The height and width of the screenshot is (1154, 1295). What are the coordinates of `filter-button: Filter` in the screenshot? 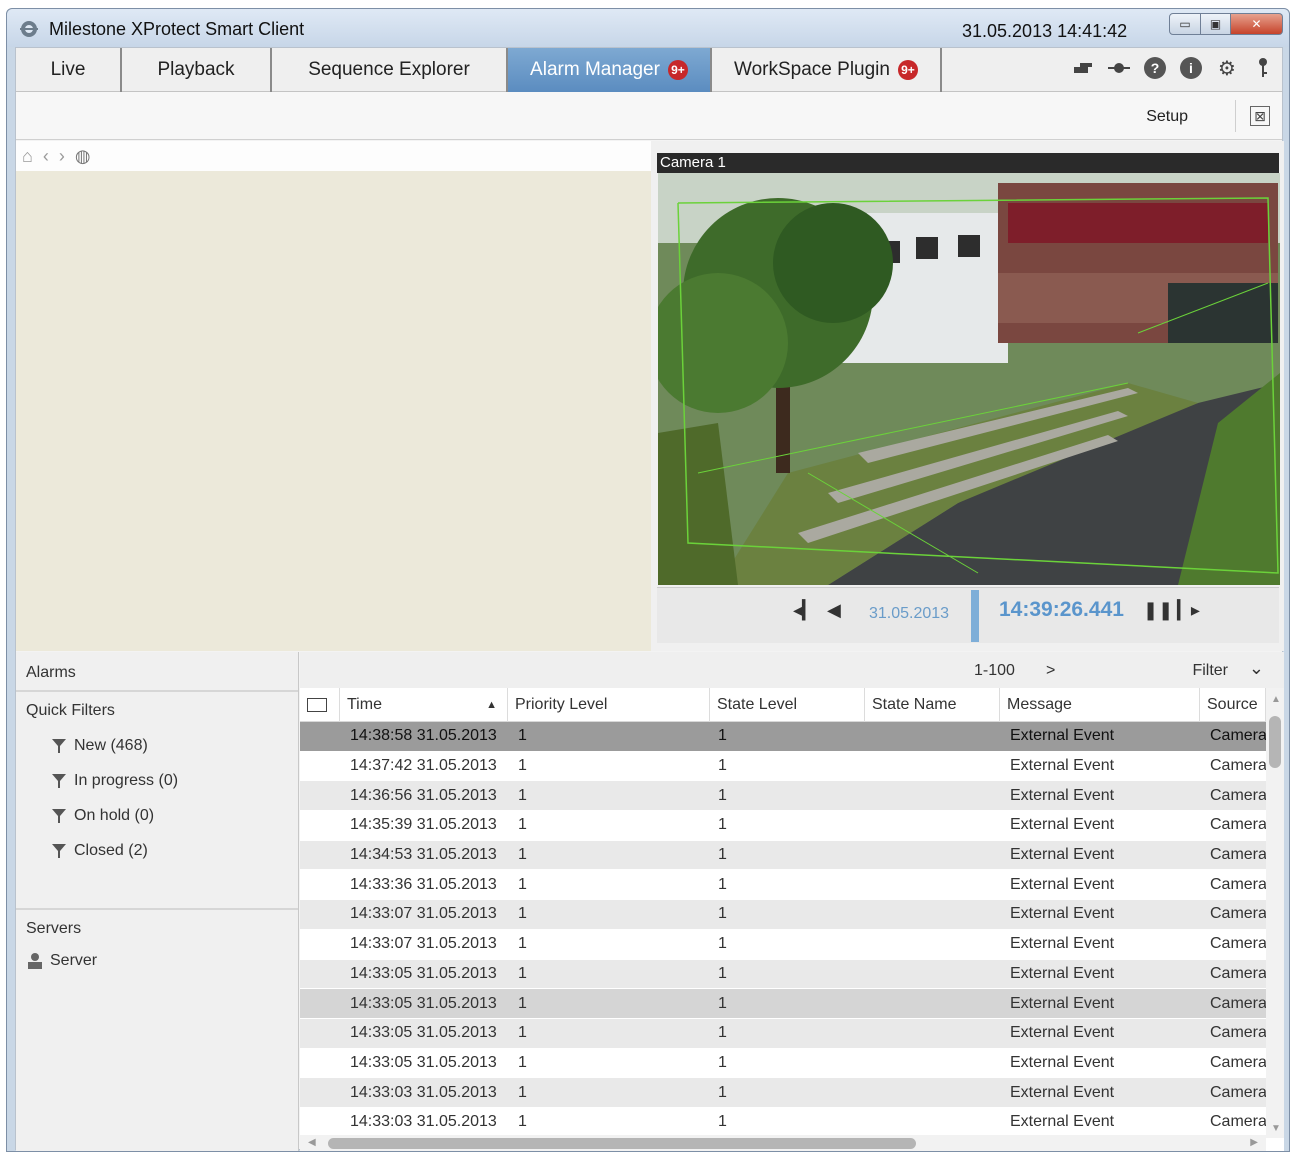 It's located at (1210, 671).